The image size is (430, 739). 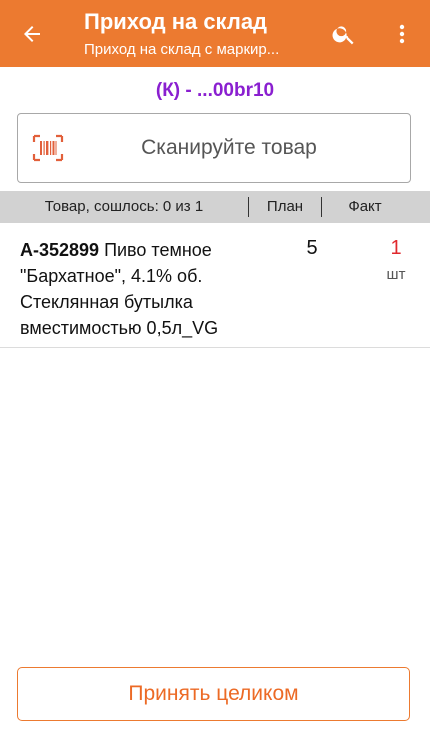 What do you see at coordinates (285, 206) in the screenshot?
I see `column-header-plan: План` at bounding box center [285, 206].